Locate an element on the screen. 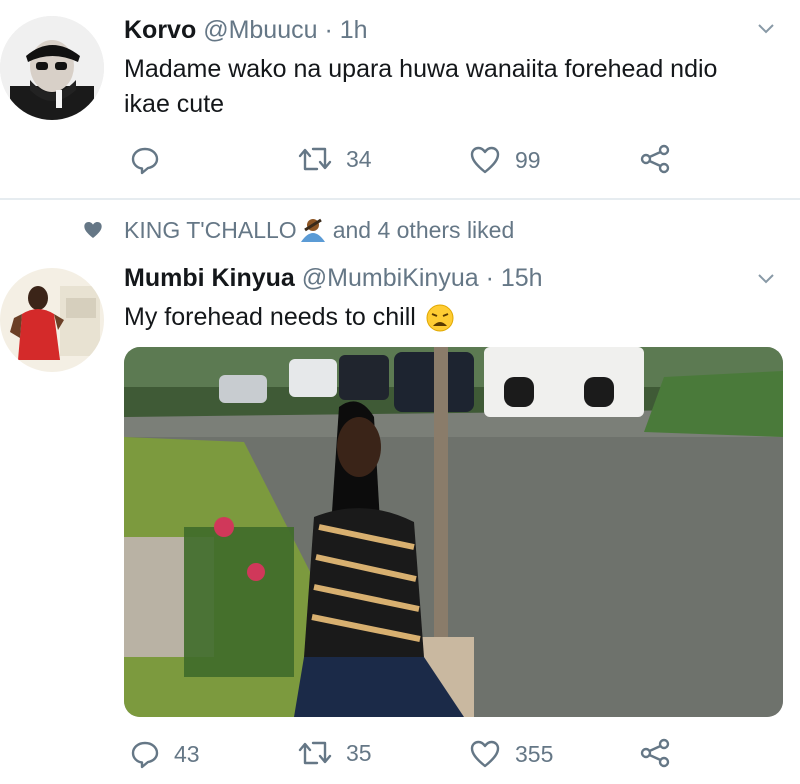  retweet-count: 34 is located at coordinates (359, 158).